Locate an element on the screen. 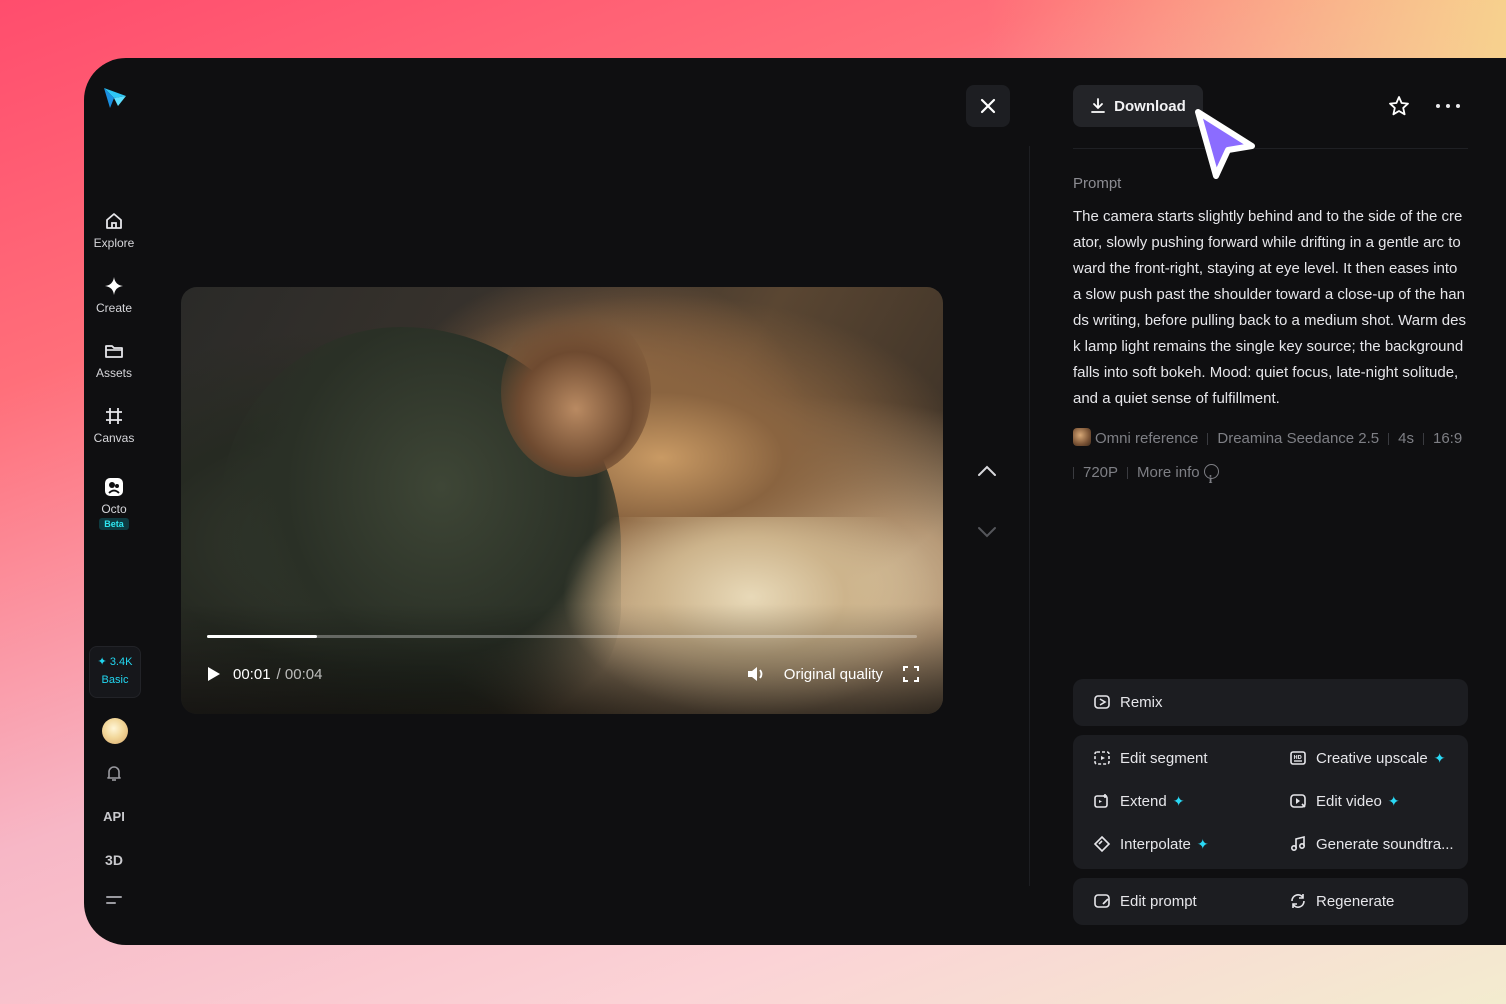 The image size is (1506, 1004). star-icon is located at coordinates (1399, 106).